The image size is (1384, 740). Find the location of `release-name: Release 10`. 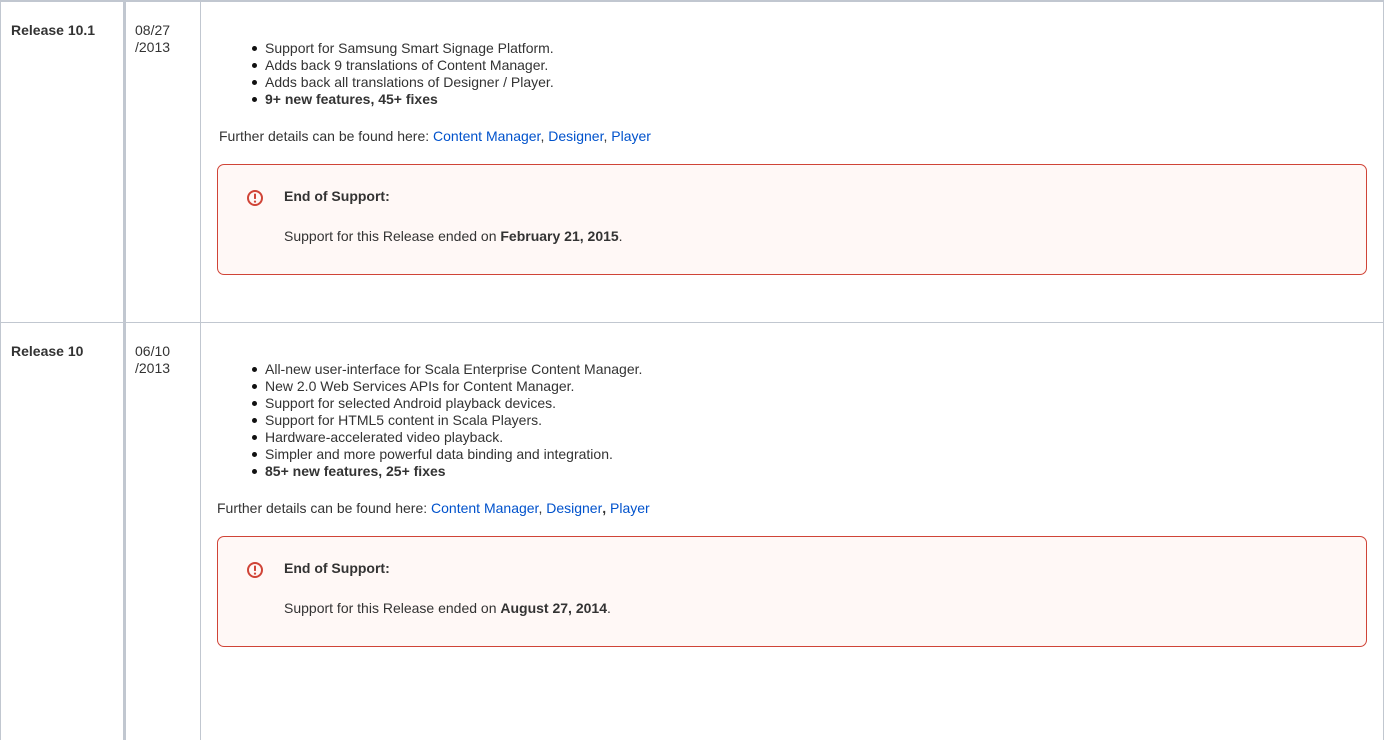

release-name: Release 10 is located at coordinates (47, 350).